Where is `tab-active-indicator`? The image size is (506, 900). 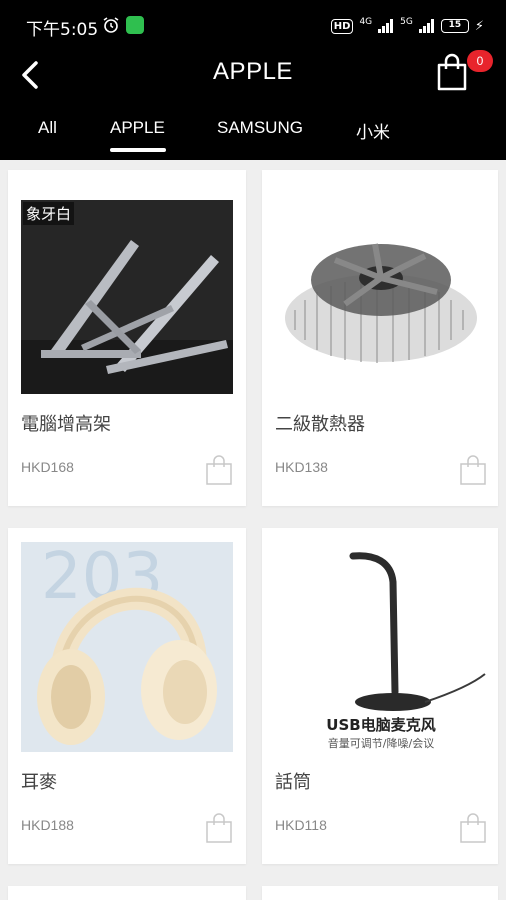 tab-active-indicator is located at coordinates (138, 150).